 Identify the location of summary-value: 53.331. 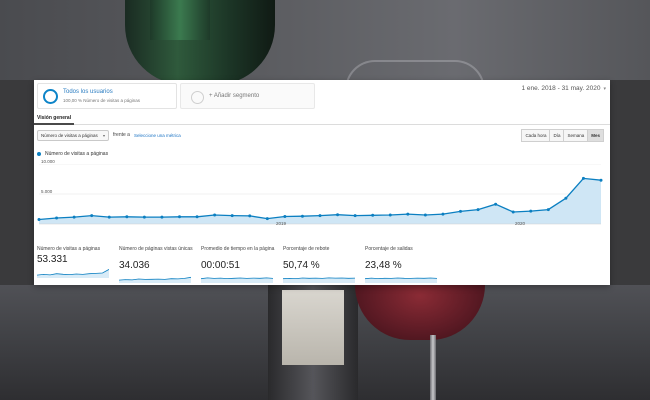
(52, 259).